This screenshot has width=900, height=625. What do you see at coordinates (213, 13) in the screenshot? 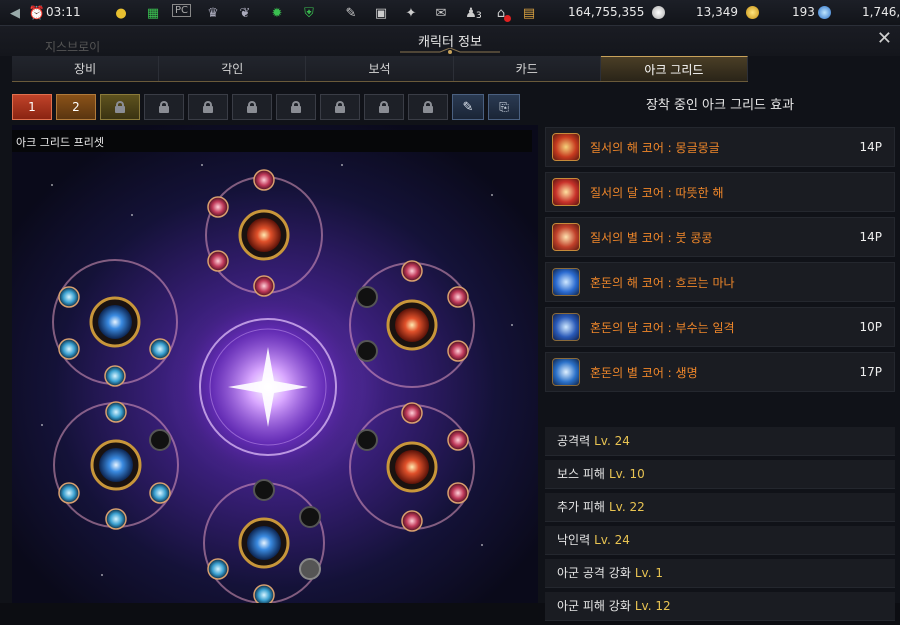
I see `crown-icon: ♛` at bounding box center [213, 13].